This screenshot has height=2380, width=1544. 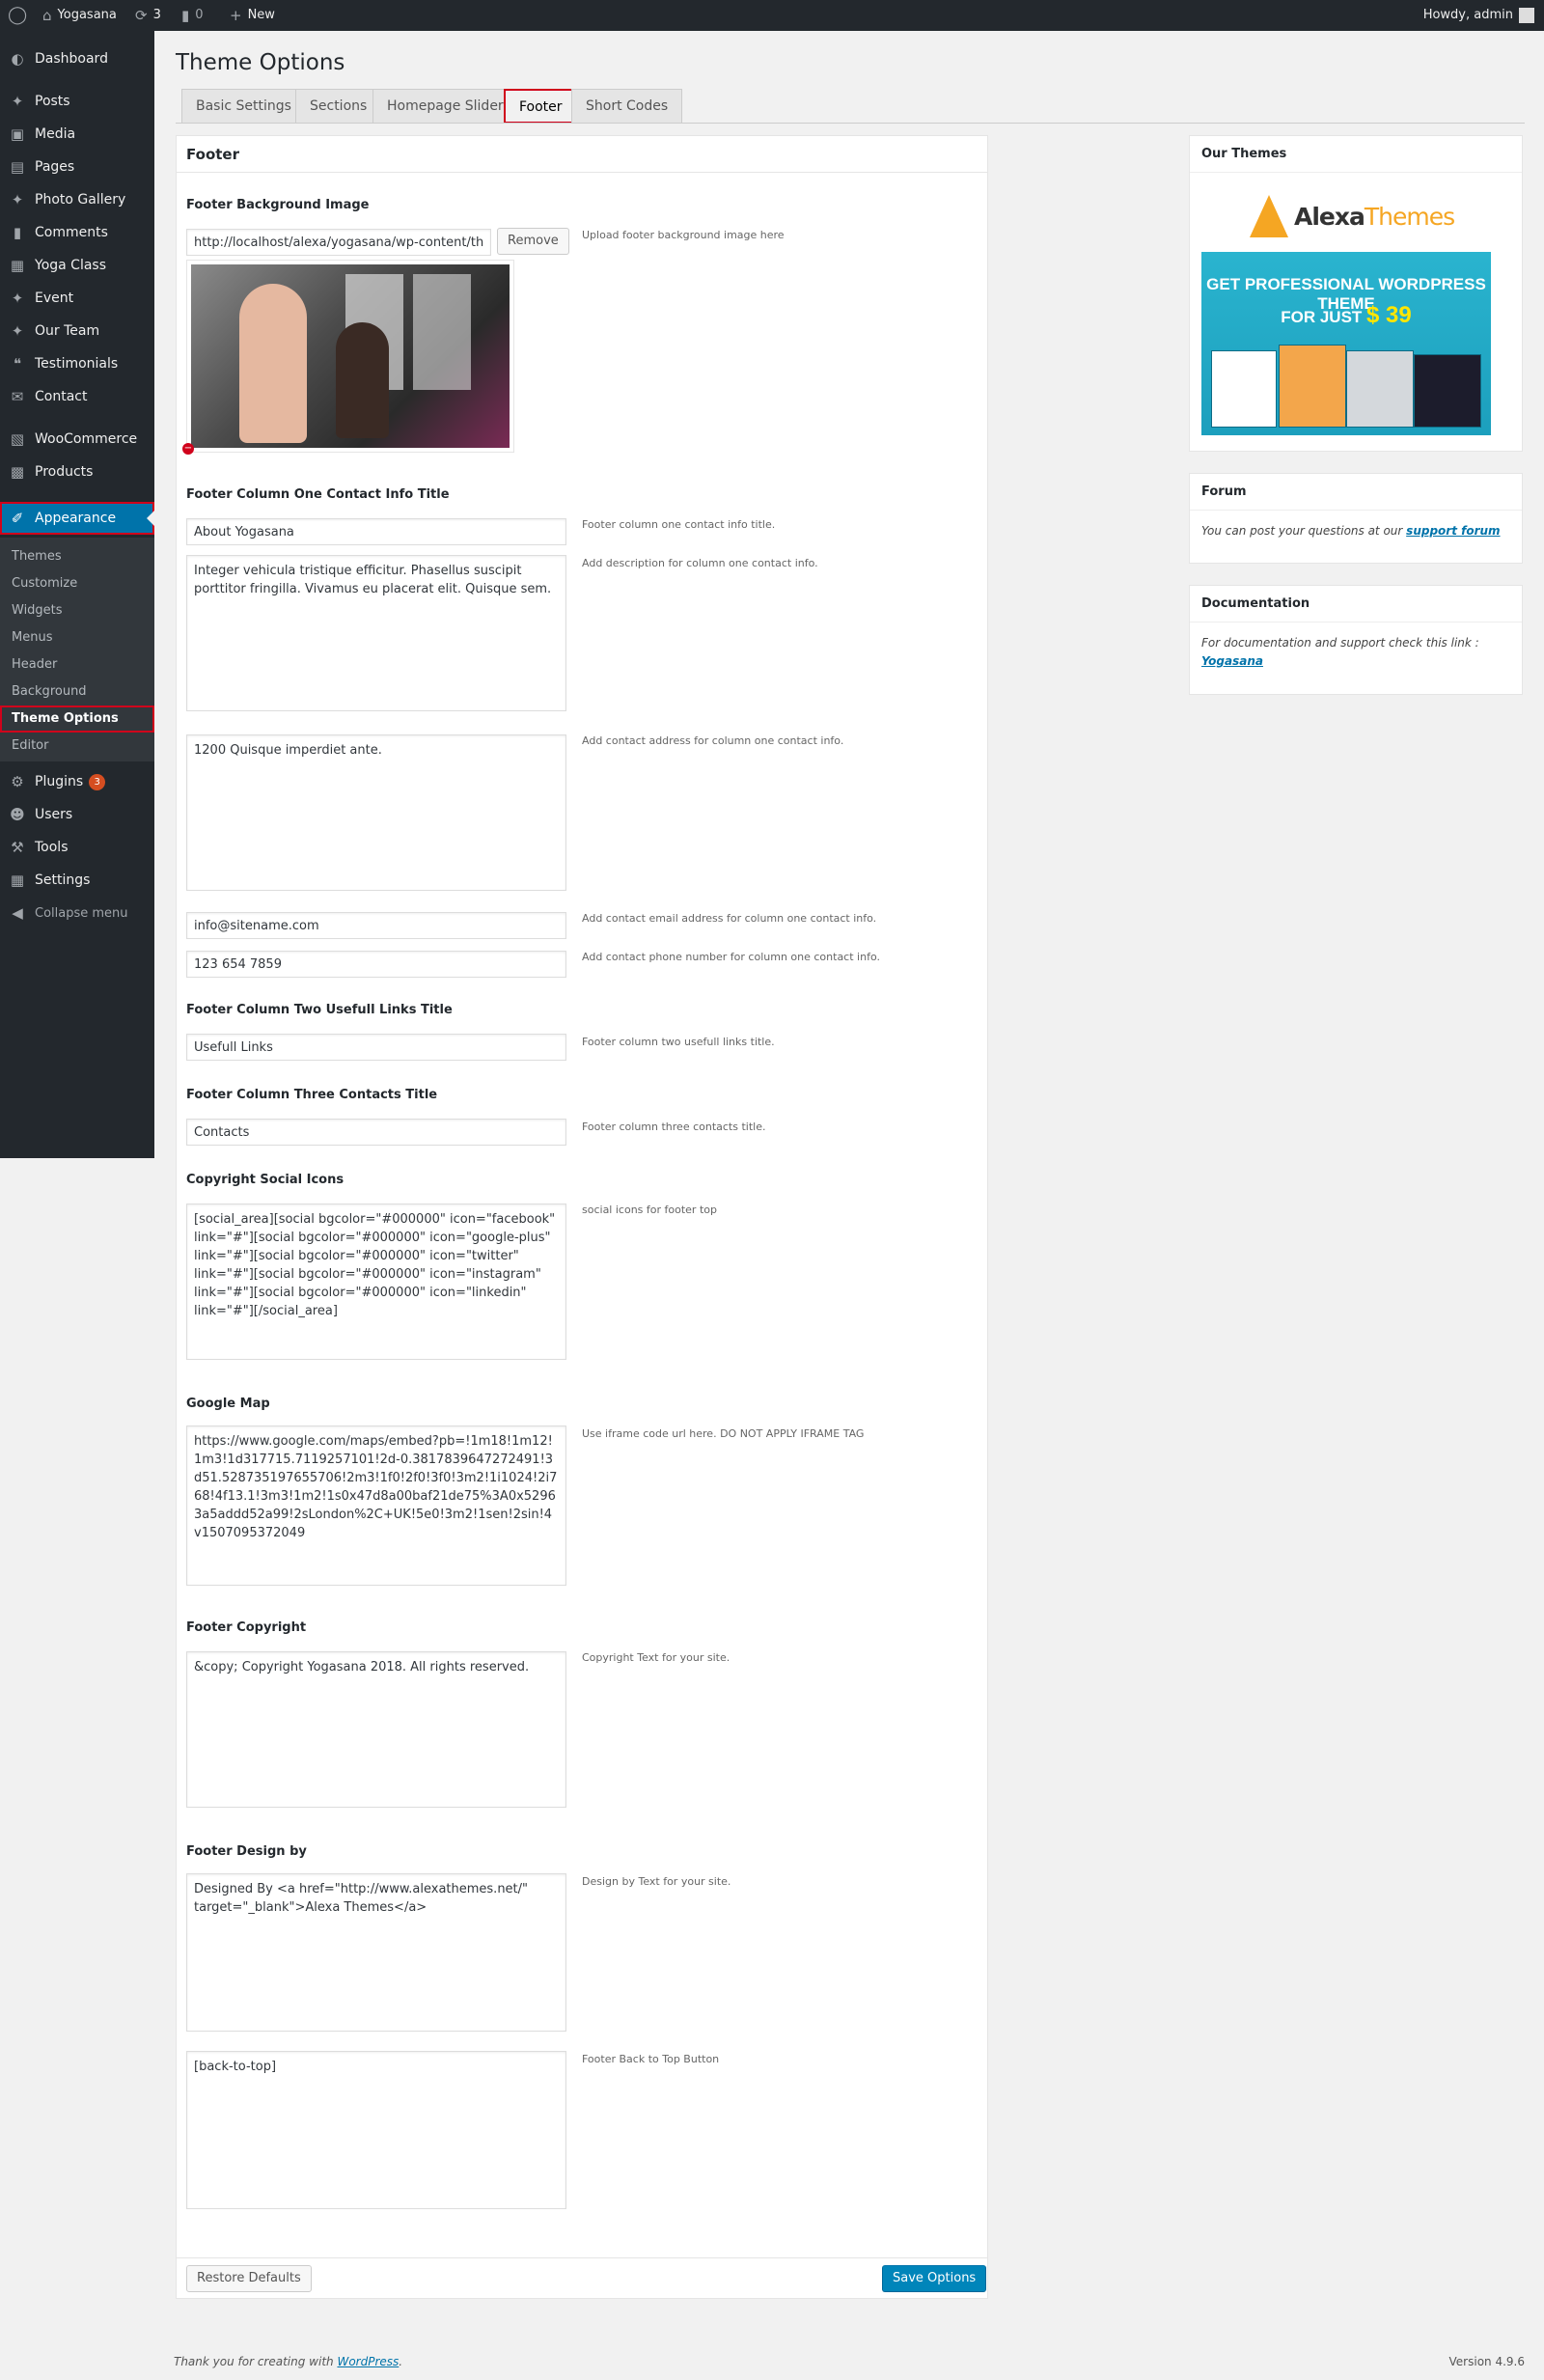 What do you see at coordinates (17, 913) in the screenshot?
I see `collapse-icon: ◀` at bounding box center [17, 913].